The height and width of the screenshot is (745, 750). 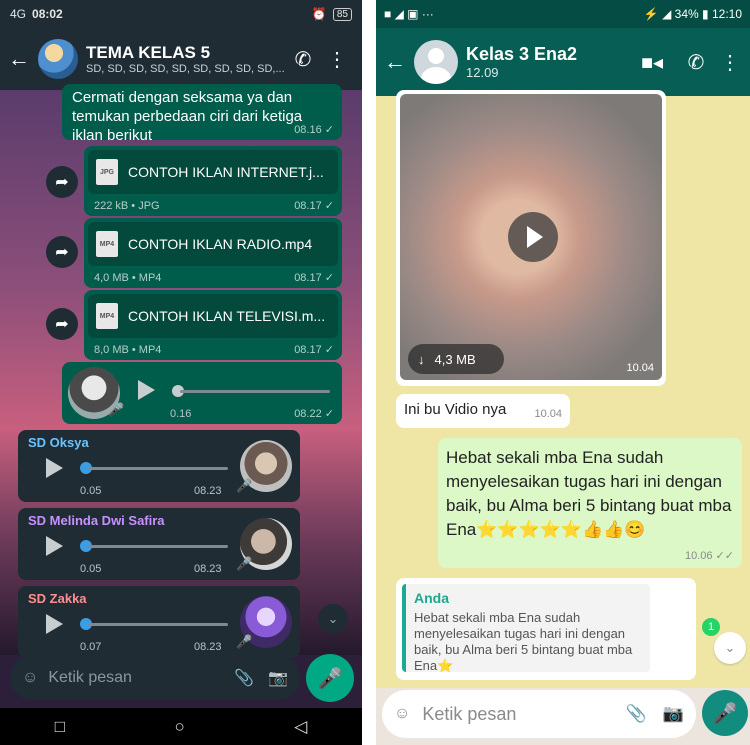 I want to click on signal-icons: ⚡ ◢, so click(x=659, y=14).